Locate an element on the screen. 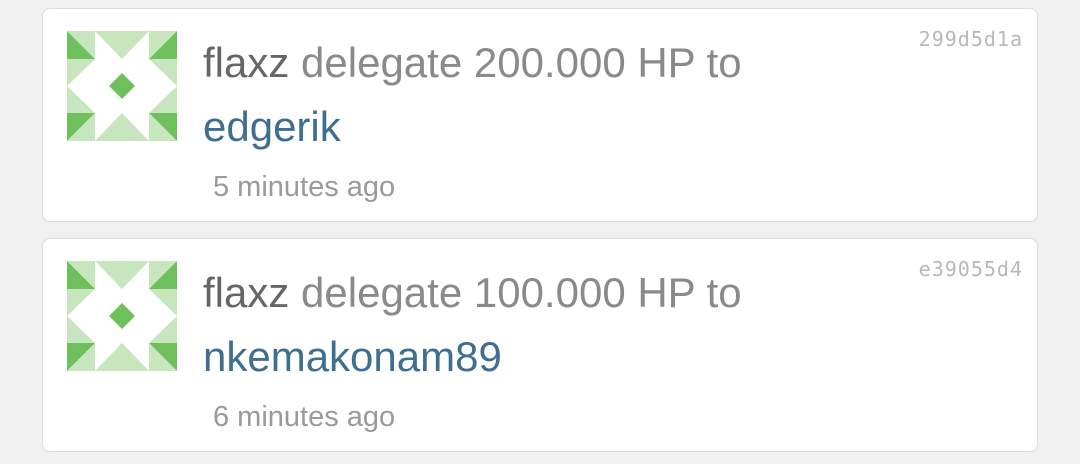 This screenshot has height=464, width=1080. activity-summary: flaxz delegate 100.000 HP to is located at coordinates (472, 293).